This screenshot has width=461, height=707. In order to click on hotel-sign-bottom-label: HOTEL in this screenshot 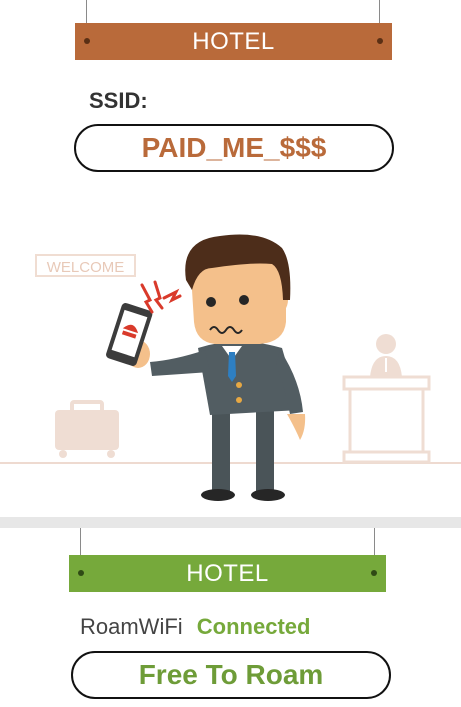, I will do `click(227, 573)`.